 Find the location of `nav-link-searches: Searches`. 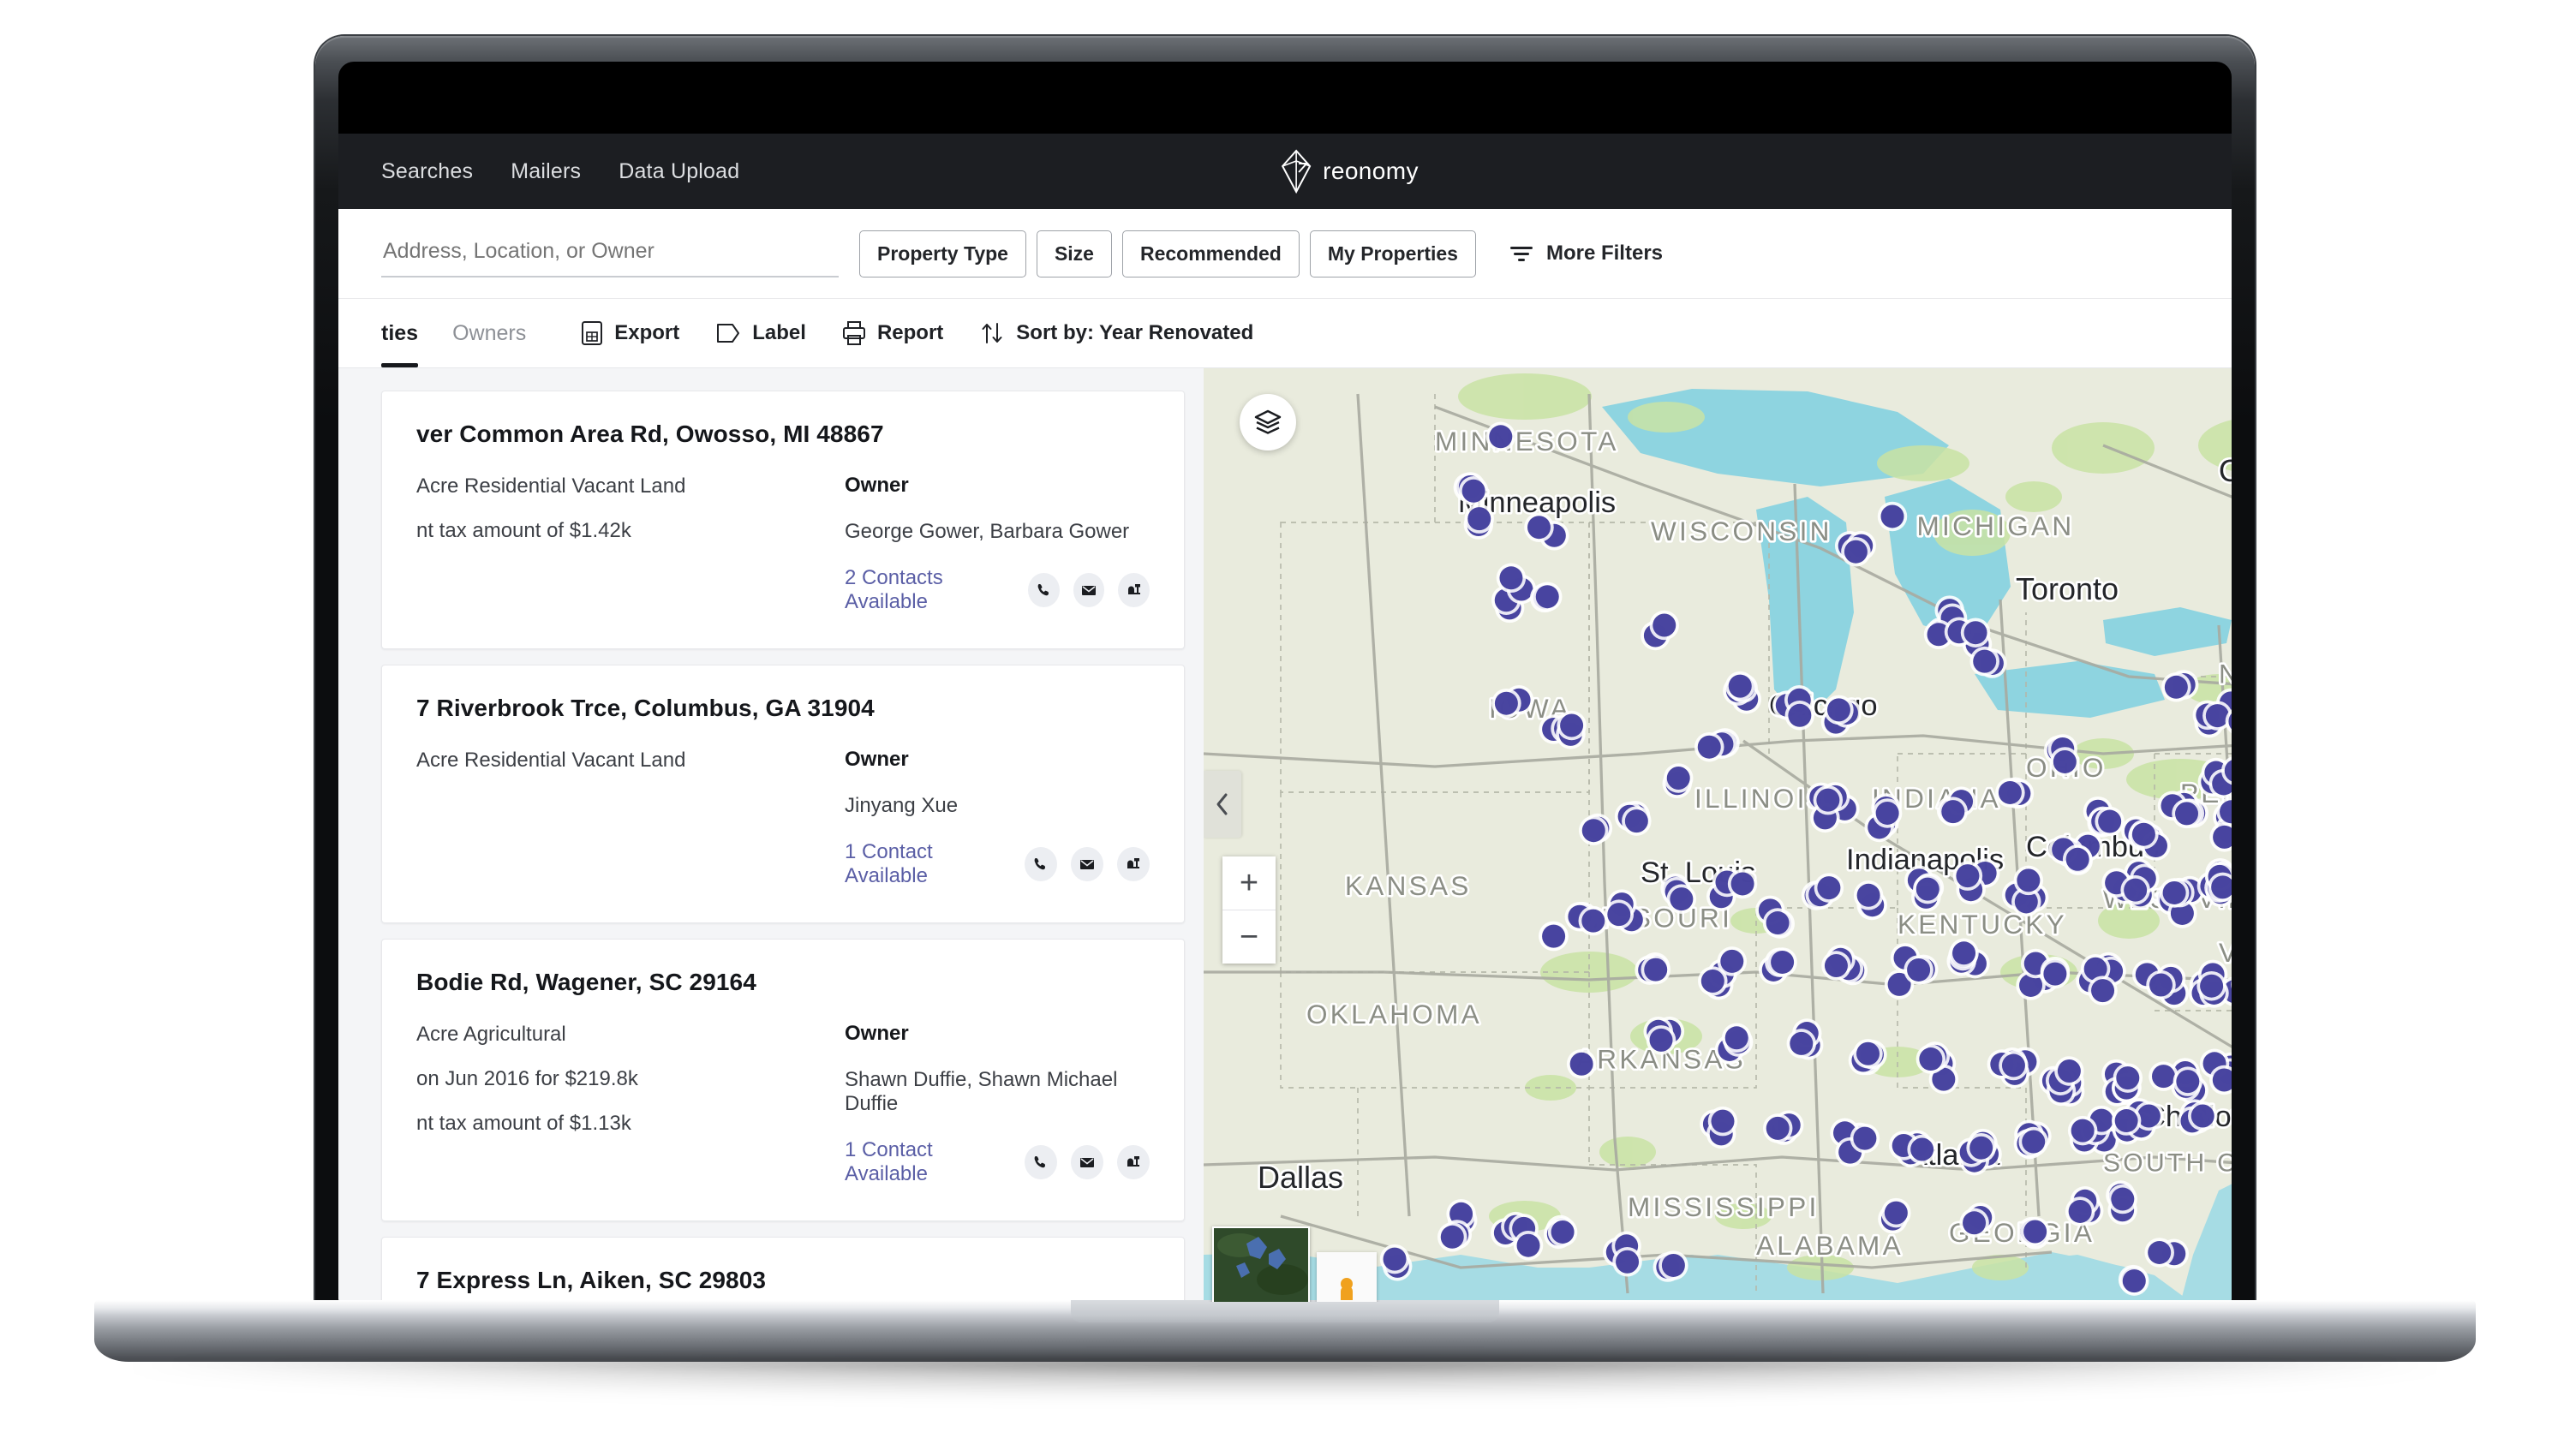

nav-link-searches: Searches is located at coordinates (427, 172).